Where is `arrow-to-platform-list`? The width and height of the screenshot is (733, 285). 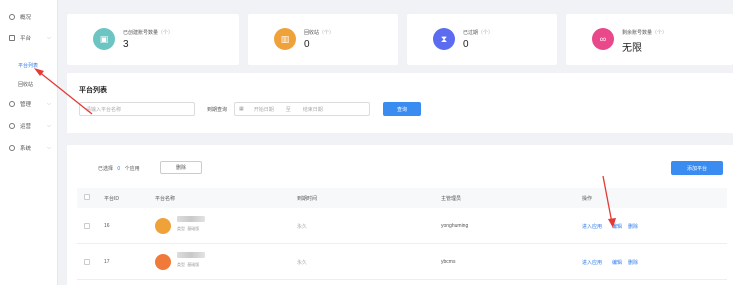
arrow-to-platform-list is located at coordinates (63, 91).